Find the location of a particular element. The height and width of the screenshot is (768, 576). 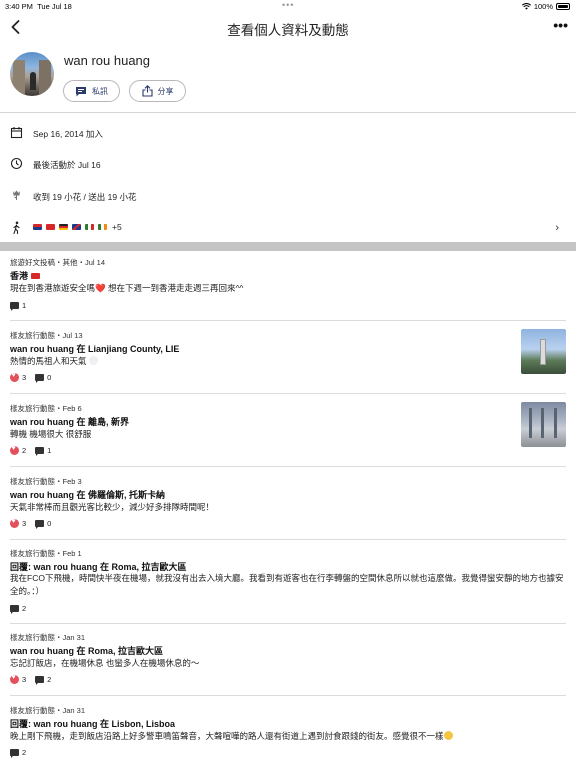

post-headline: wan rou huang 在 Lianjiang County, LIE is located at coordinates (95, 349).